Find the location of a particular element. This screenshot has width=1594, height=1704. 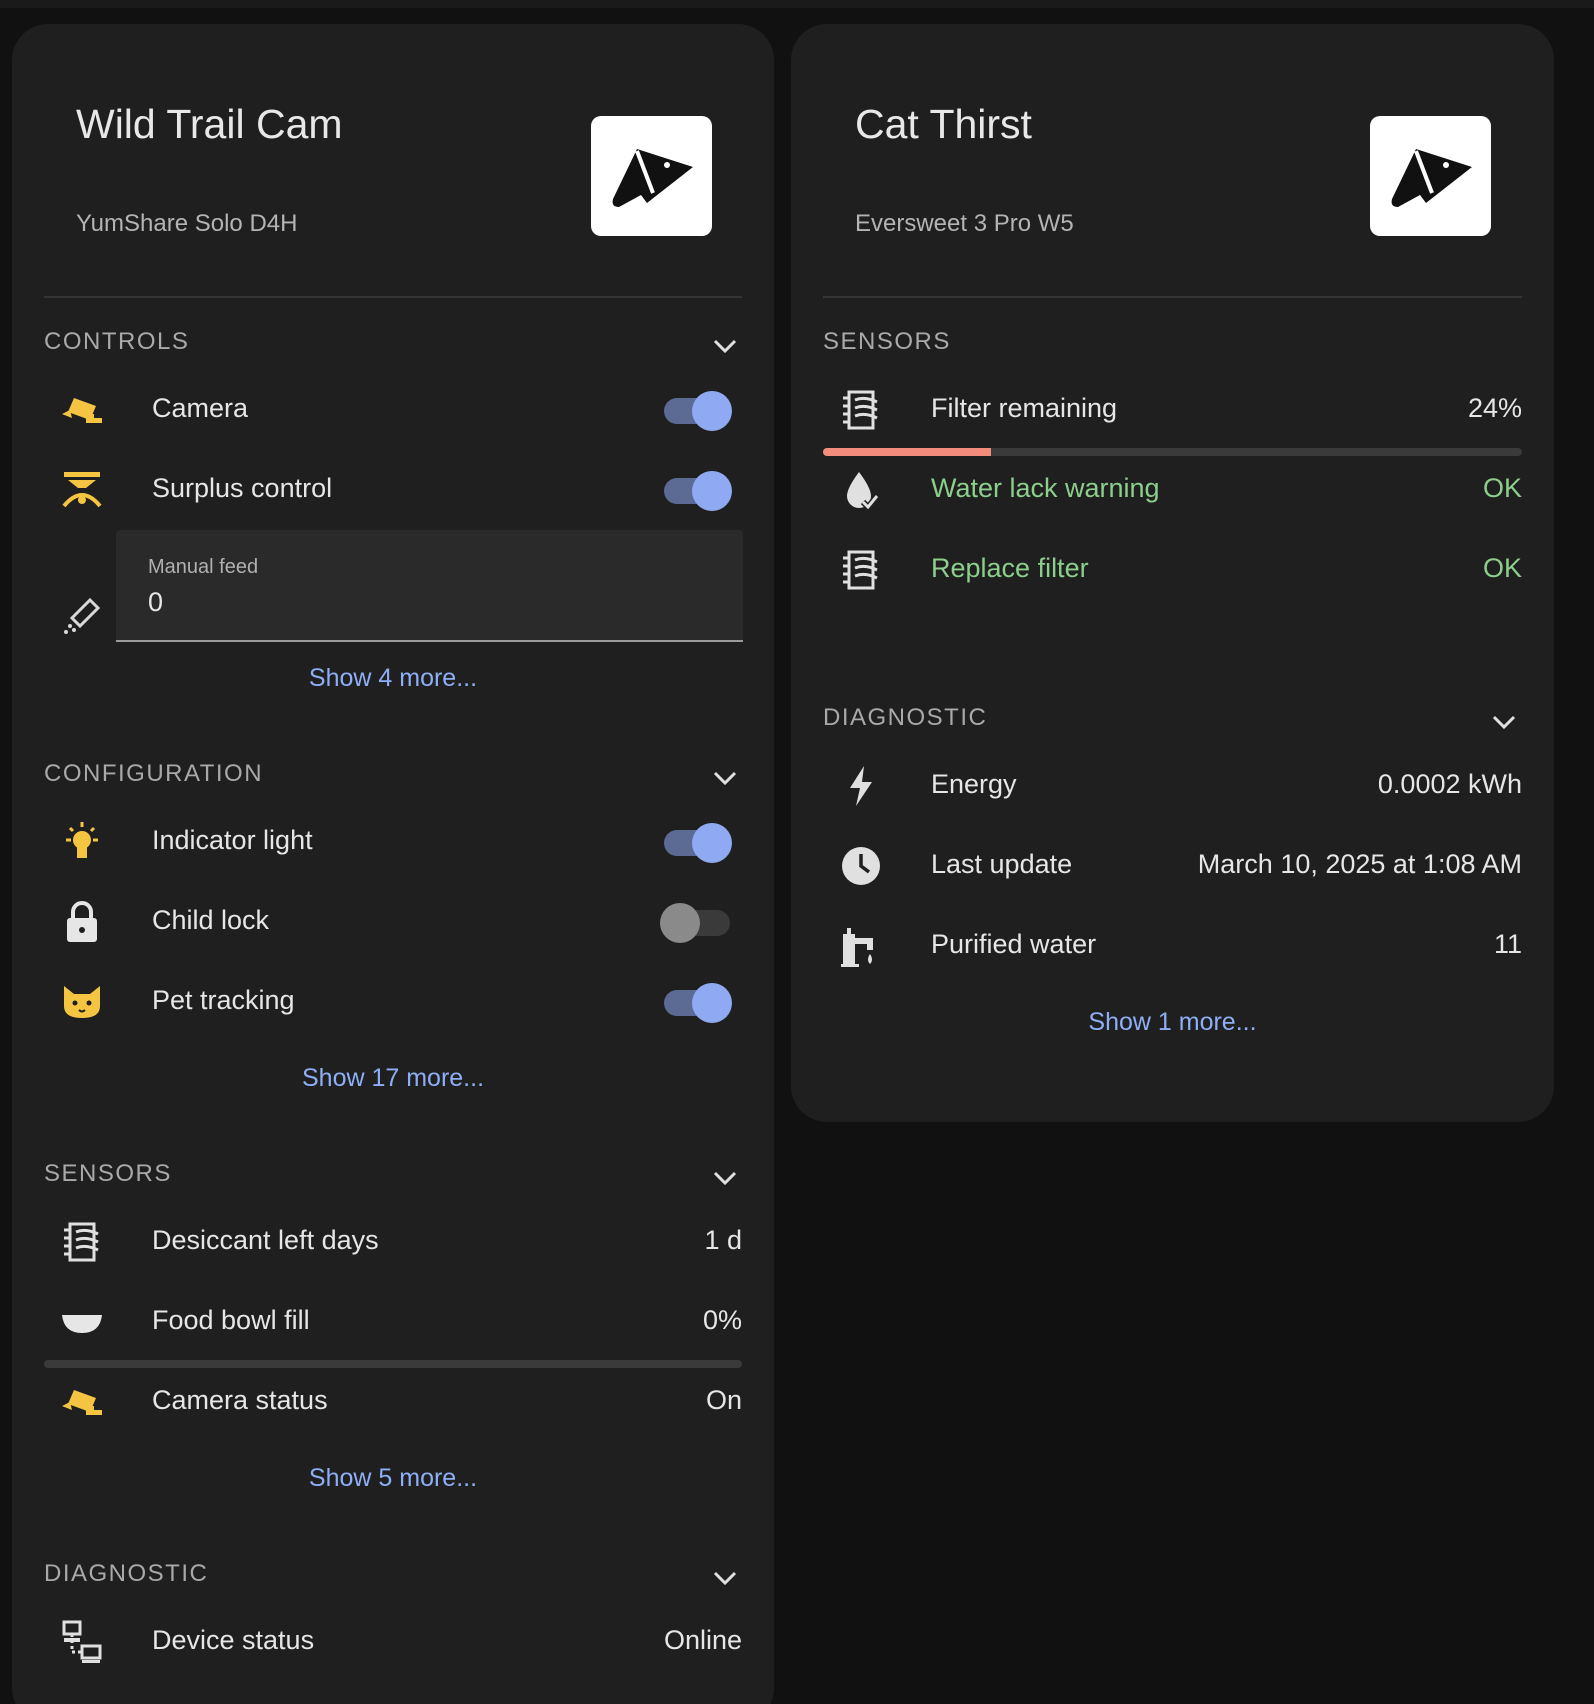

eyedropper-icon is located at coordinates (82, 616).